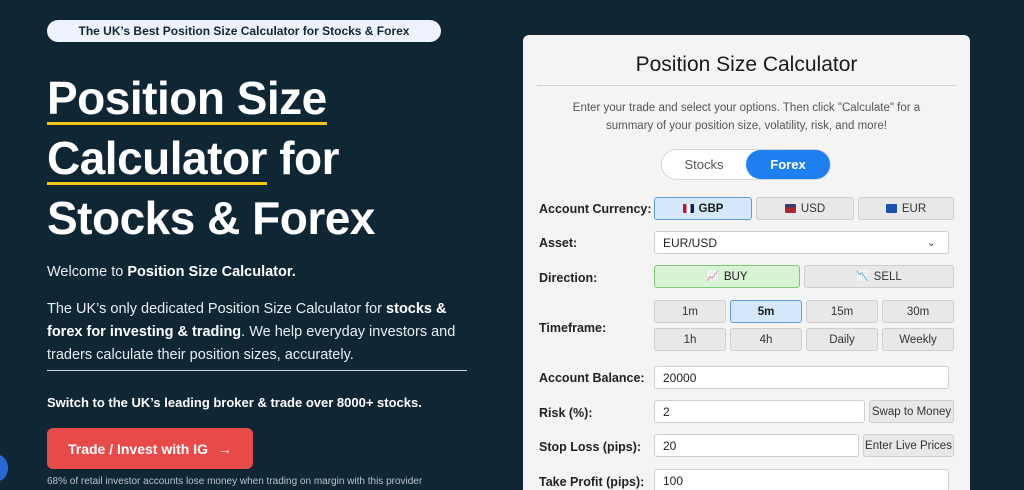 The width and height of the screenshot is (1024, 490). What do you see at coordinates (138, 448) in the screenshot?
I see `cta-label: Trade / Invest with IG` at bounding box center [138, 448].